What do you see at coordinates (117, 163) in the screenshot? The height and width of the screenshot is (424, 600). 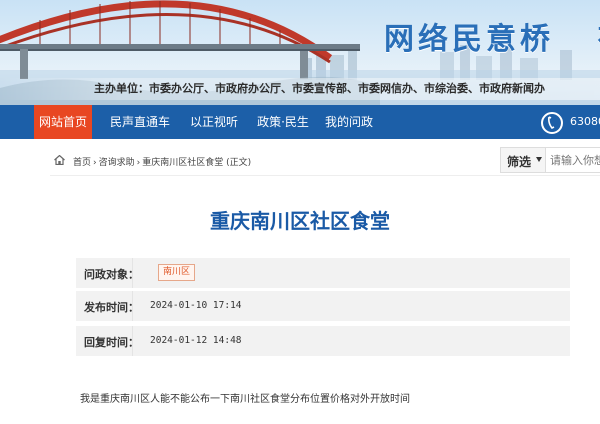 I see `breadcrumb-category-link: 咨询求助` at bounding box center [117, 163].